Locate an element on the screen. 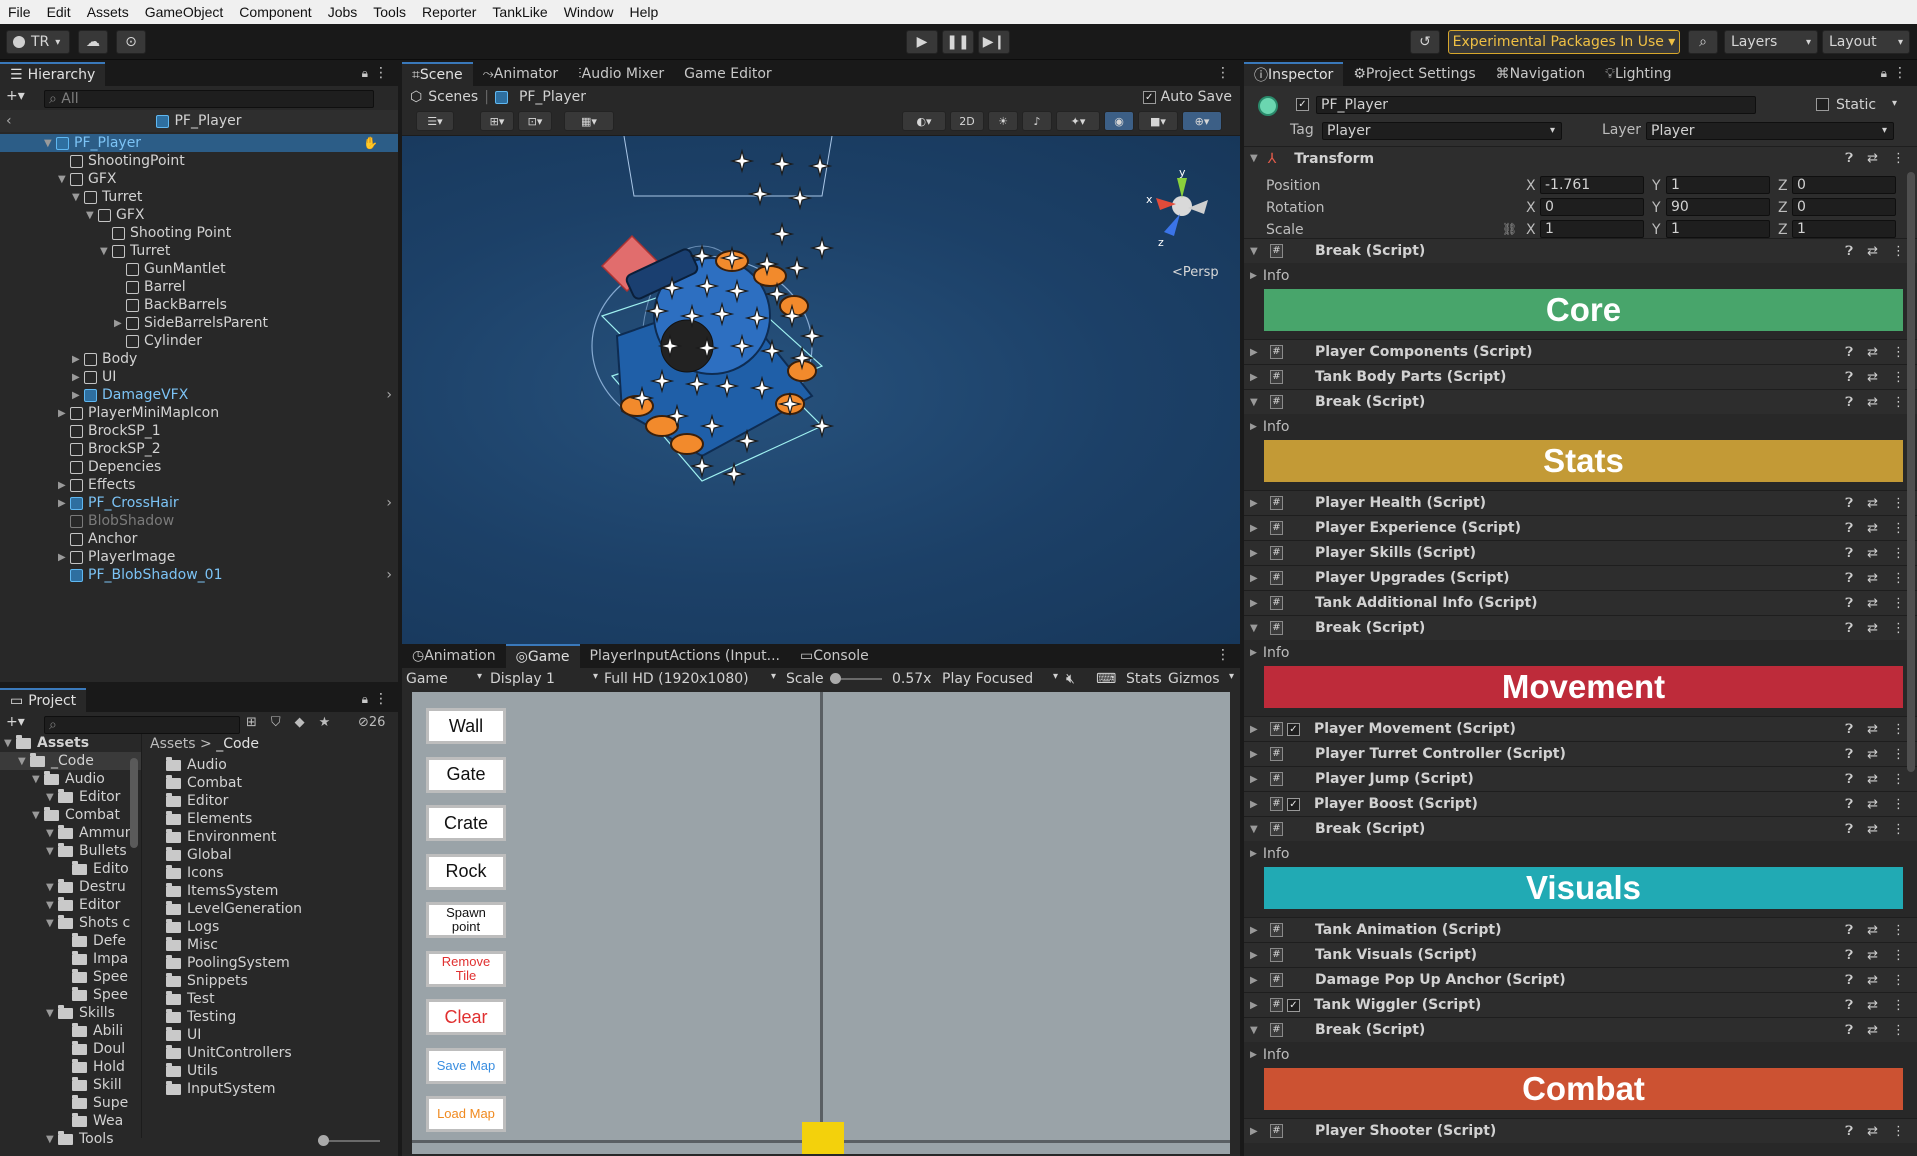 The width and height of the screenshot is (1917, 1156). tab-lighting: 💡︎ Lighting is located at coordinates (1638, 74).